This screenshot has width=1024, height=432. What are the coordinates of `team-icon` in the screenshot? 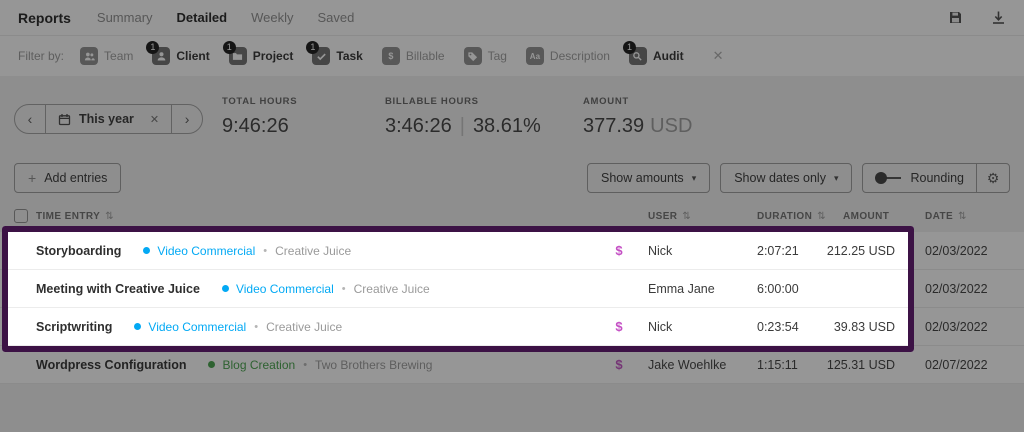 It's located at (89, 56).